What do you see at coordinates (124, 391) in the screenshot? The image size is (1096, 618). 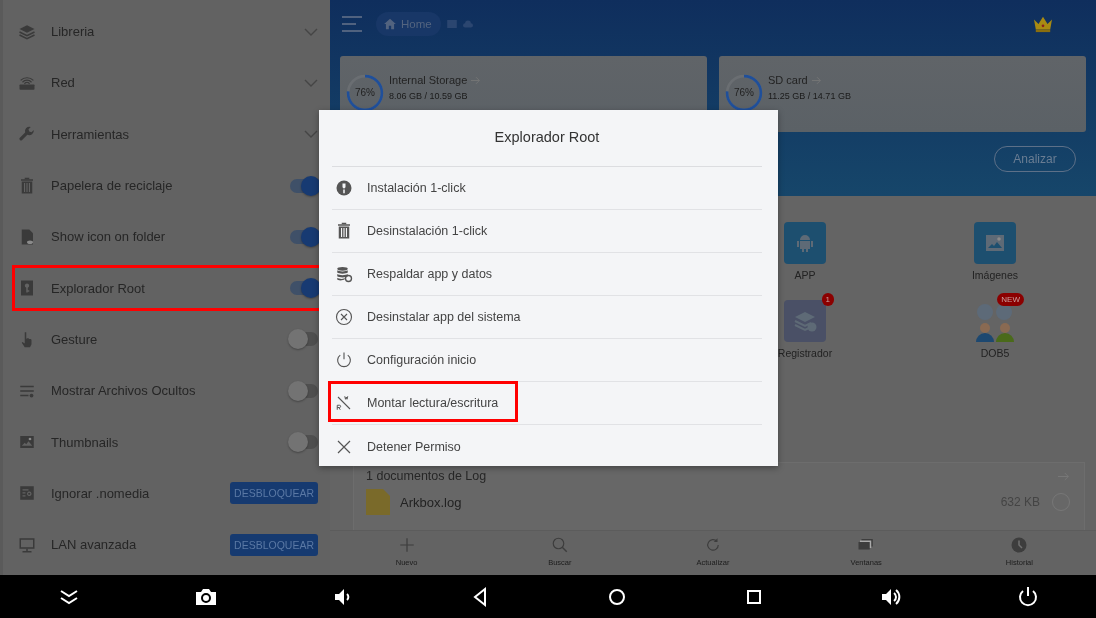 I see `menu-label: Mostrar Archivos Ocultos` at bounding box center [124, 391].